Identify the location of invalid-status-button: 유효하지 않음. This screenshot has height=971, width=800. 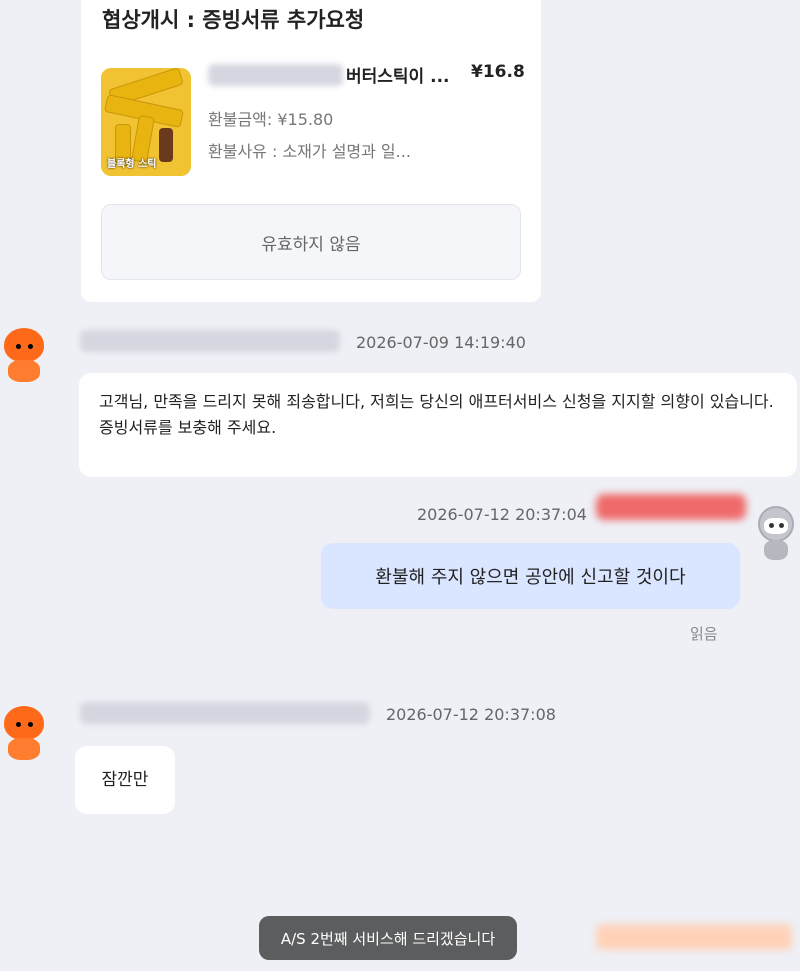
(311, 242).